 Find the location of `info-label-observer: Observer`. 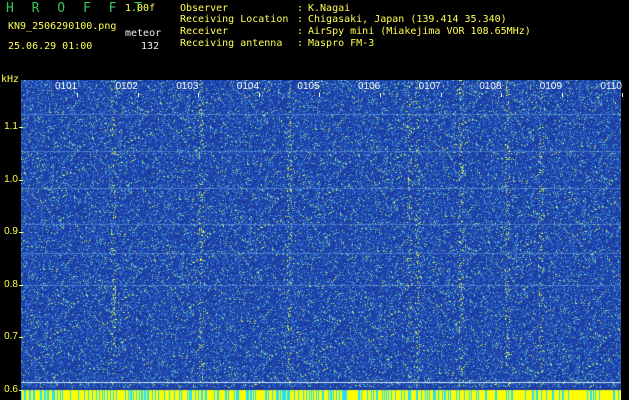

info-label-observer: Observer is located at coordinates (204, 8).